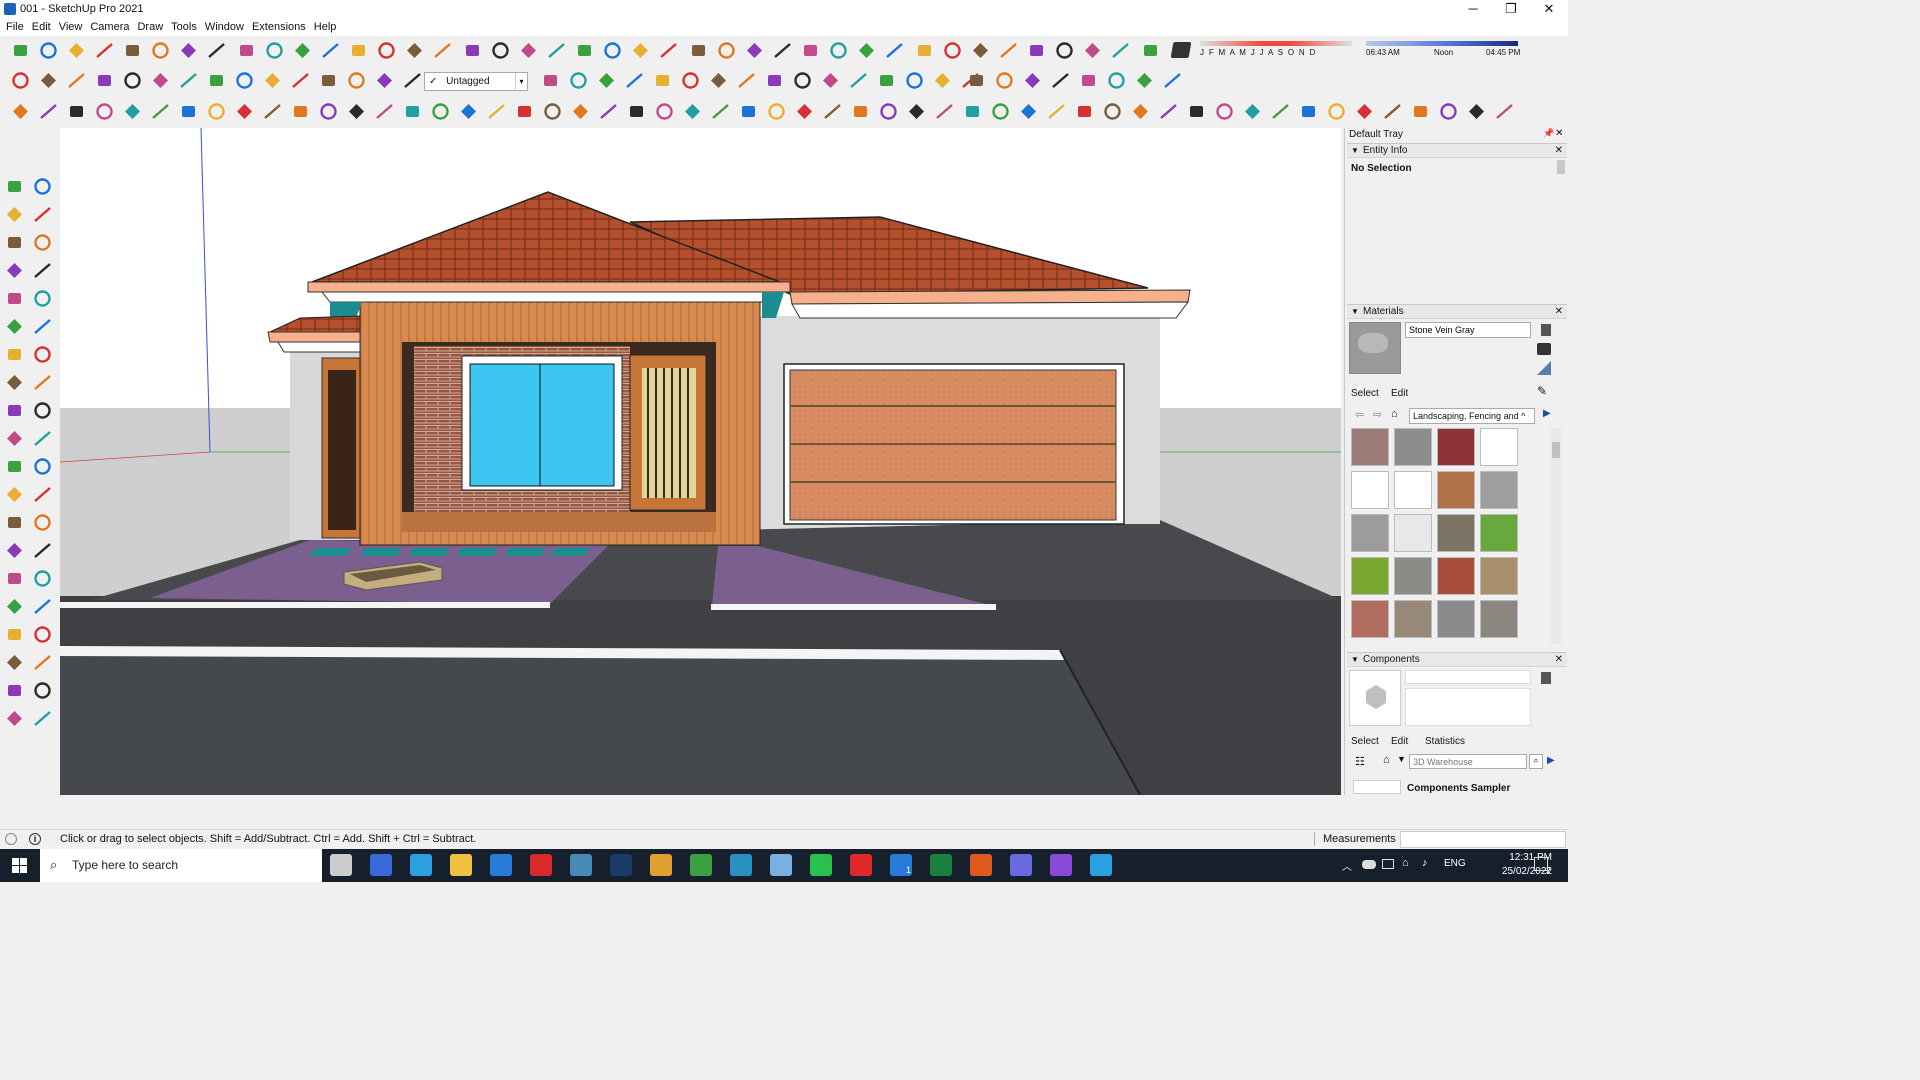 Image resolution: width=1920 pixels, height=1080 pixels. I want to click on menu-draw: Draw, so click(150, 27).